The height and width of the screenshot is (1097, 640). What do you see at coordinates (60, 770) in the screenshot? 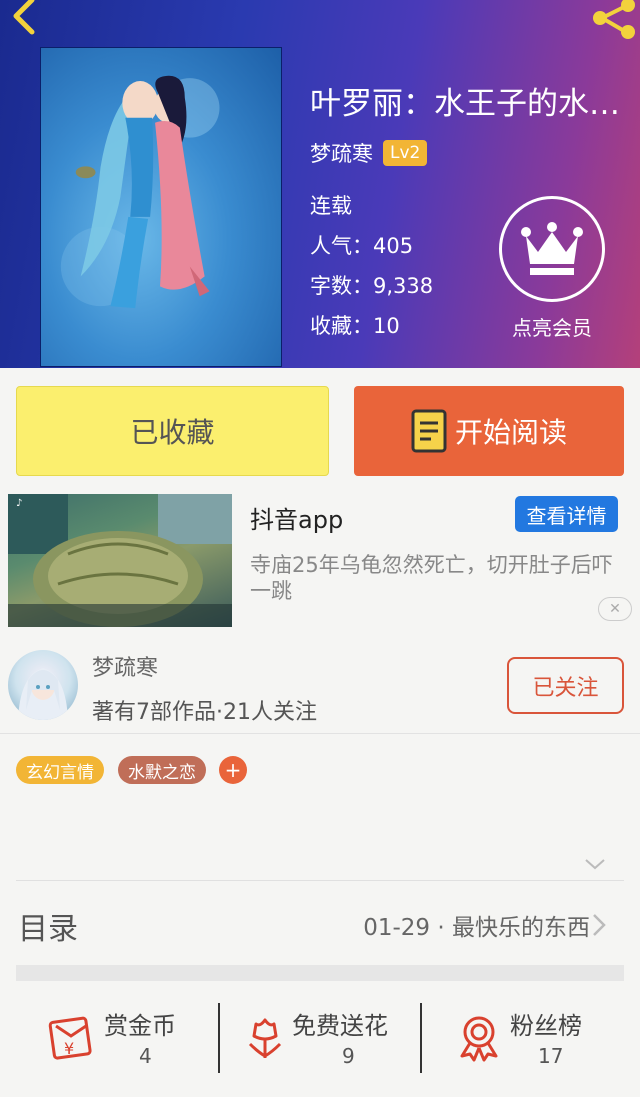
I see `tag-fantasy-romance: 玄幻言情` at bounding box center [60, 770].